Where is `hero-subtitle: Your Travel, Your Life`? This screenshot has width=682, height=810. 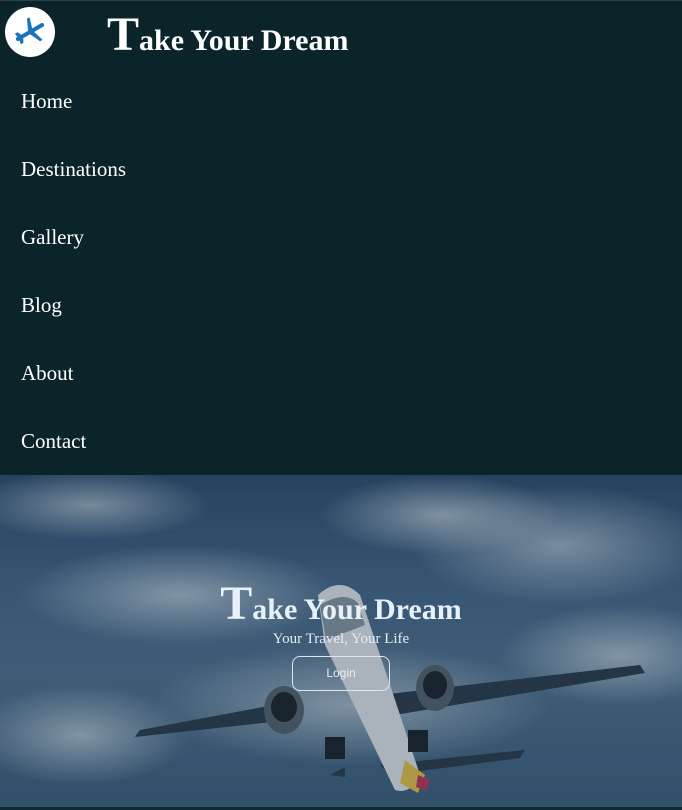
hero-subtitle: Your Travel, Your Life is located at coordinates (341, 639).